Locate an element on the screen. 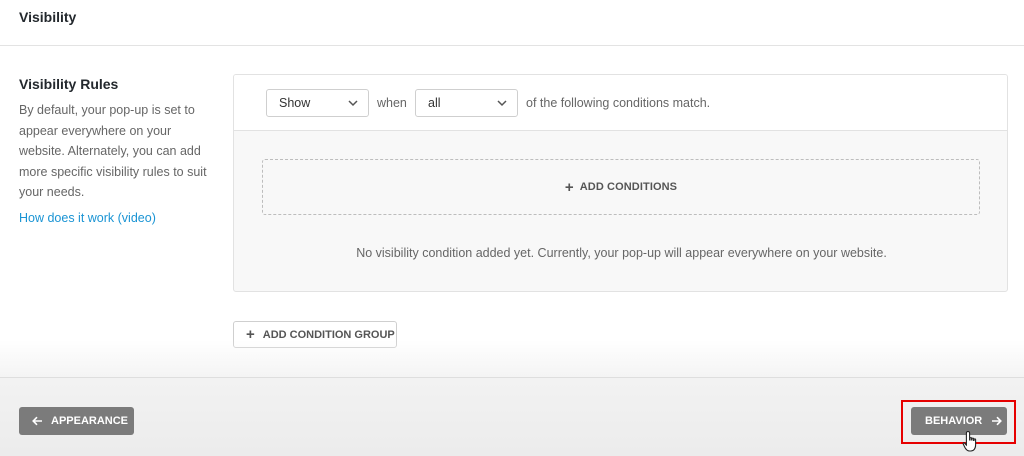 The width and height of the screenshot is (1024, 456). how-it-works-link: How does it work (video) is located at coordinates (116, 218).